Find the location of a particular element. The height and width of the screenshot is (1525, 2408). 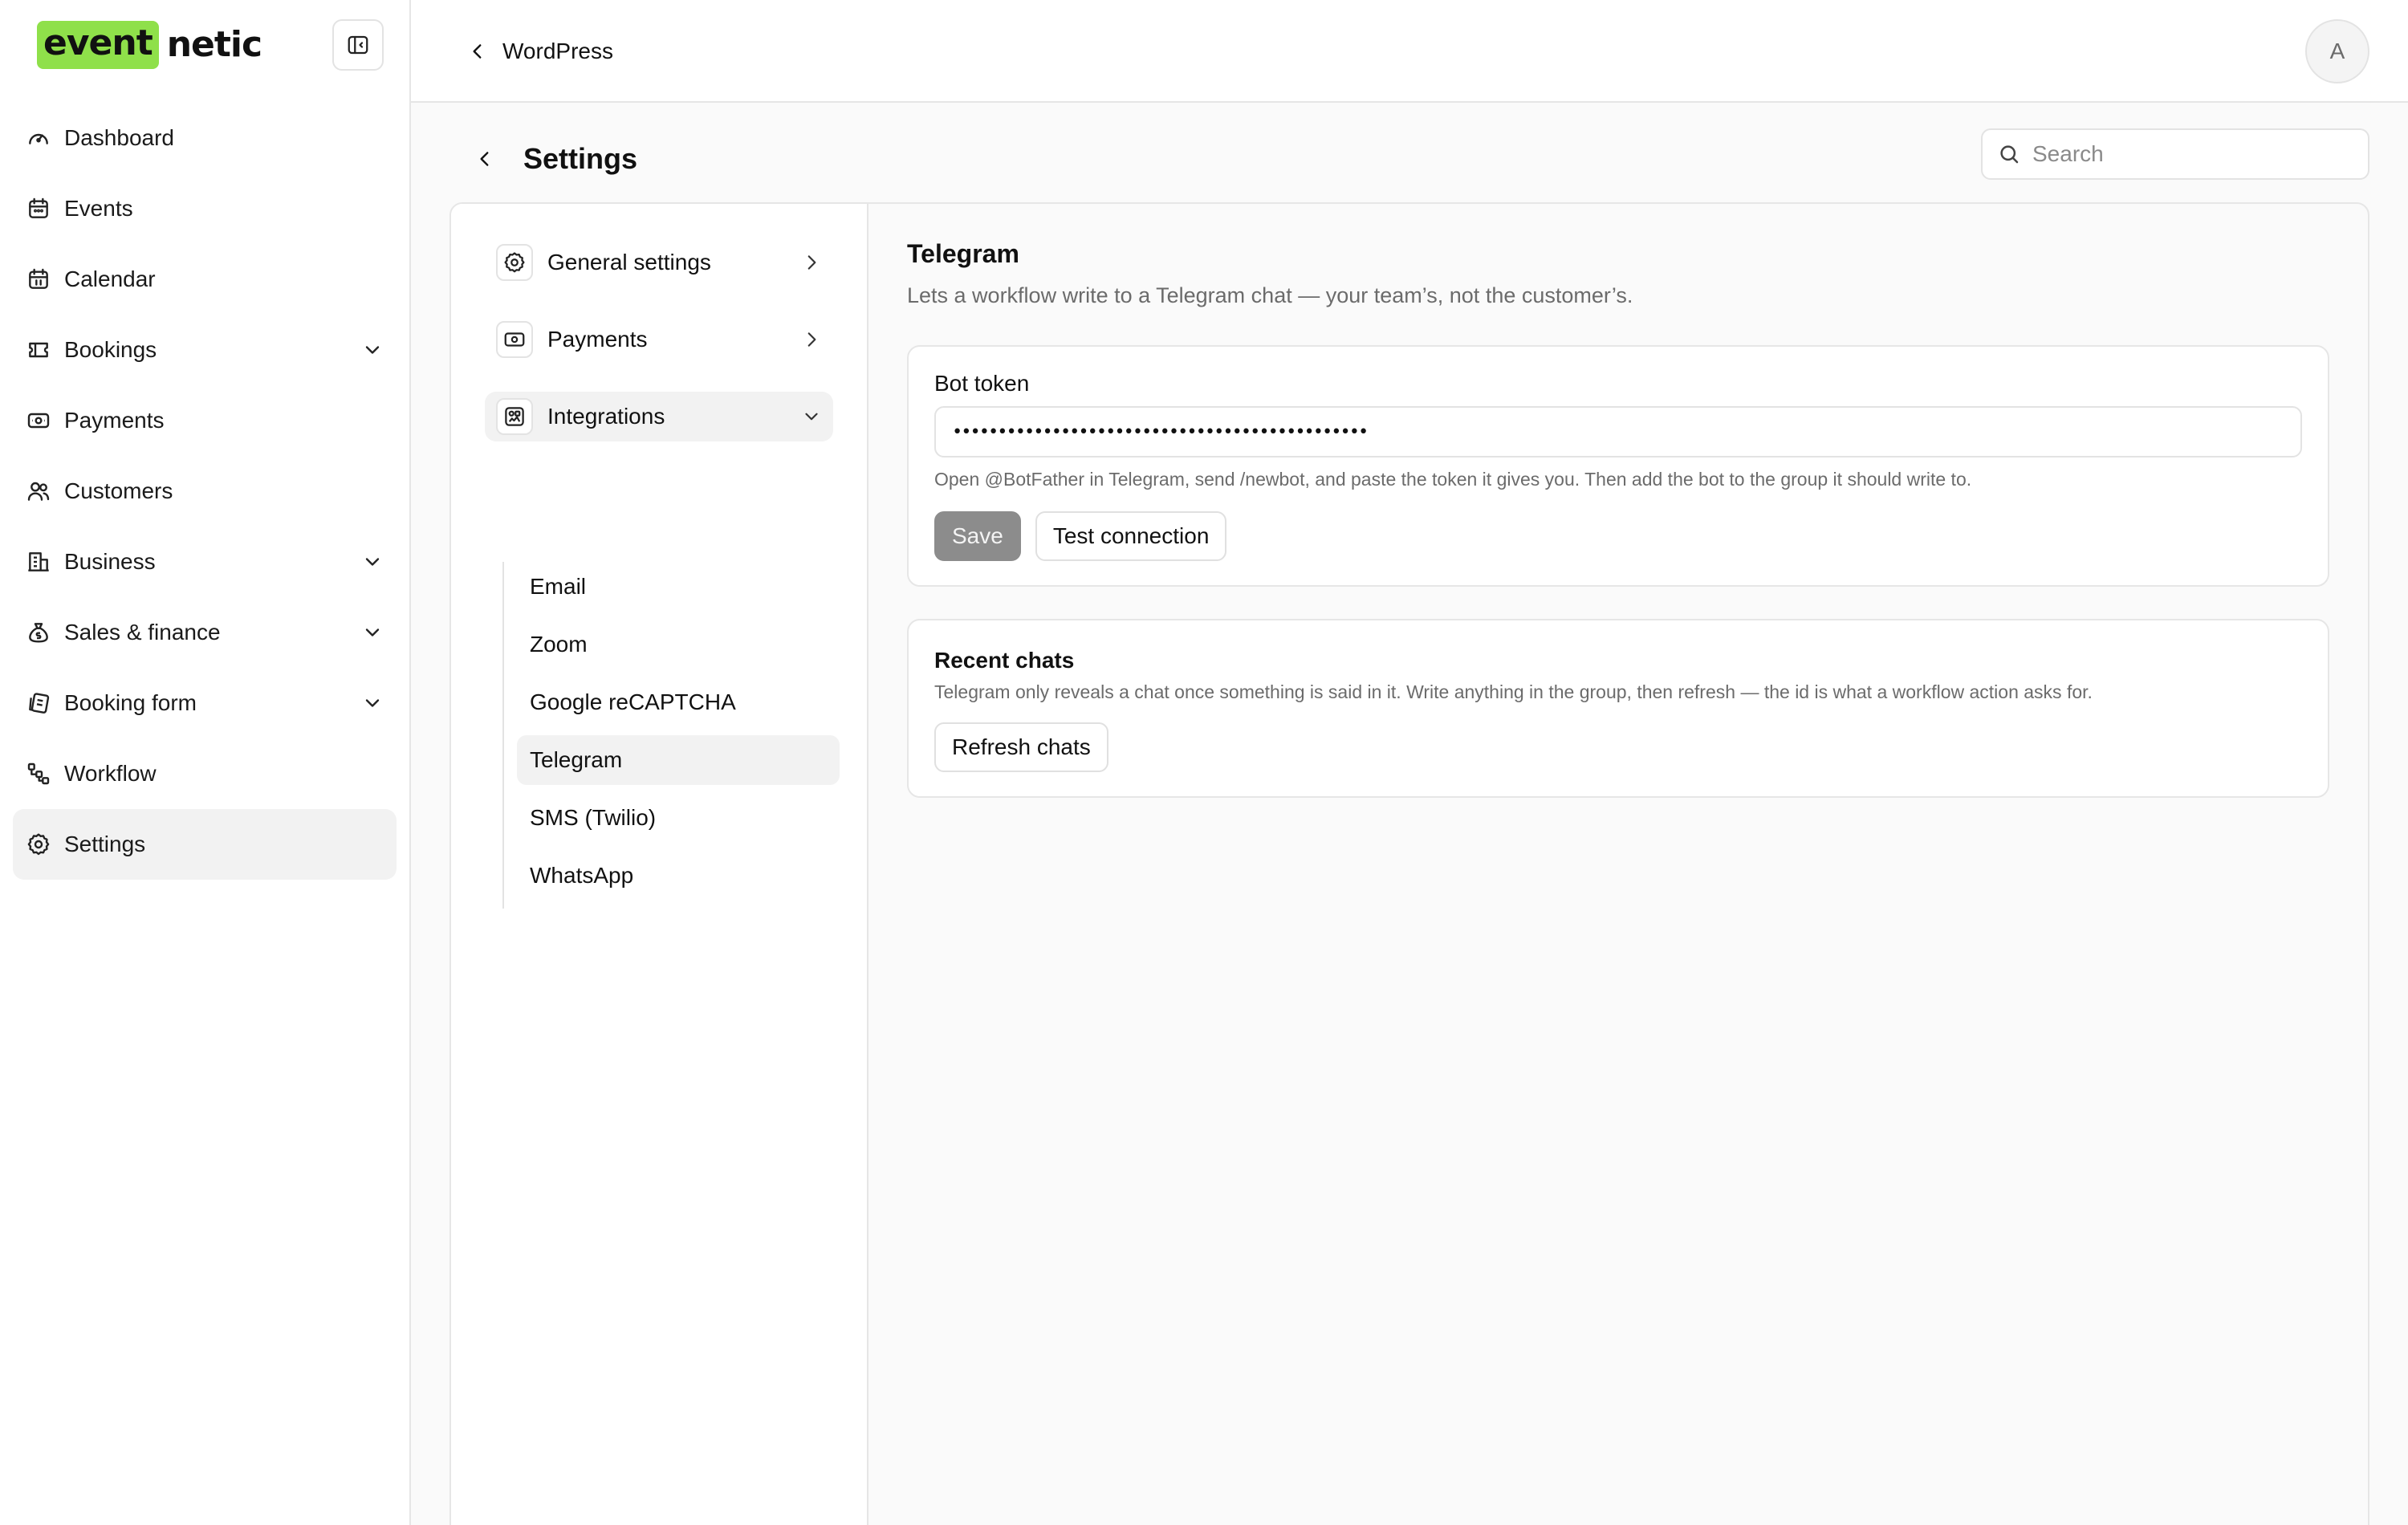

form-icon is located at coordinates (38, 703).